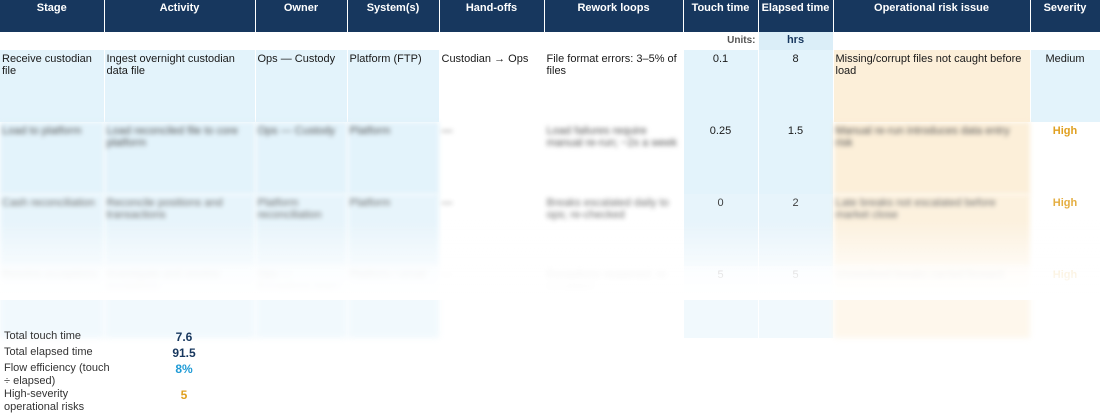 The height and width of the screenshot is (414, 1100). I want to click on cell-activity: Ingest overnight custodian data file, so click(180, 86).